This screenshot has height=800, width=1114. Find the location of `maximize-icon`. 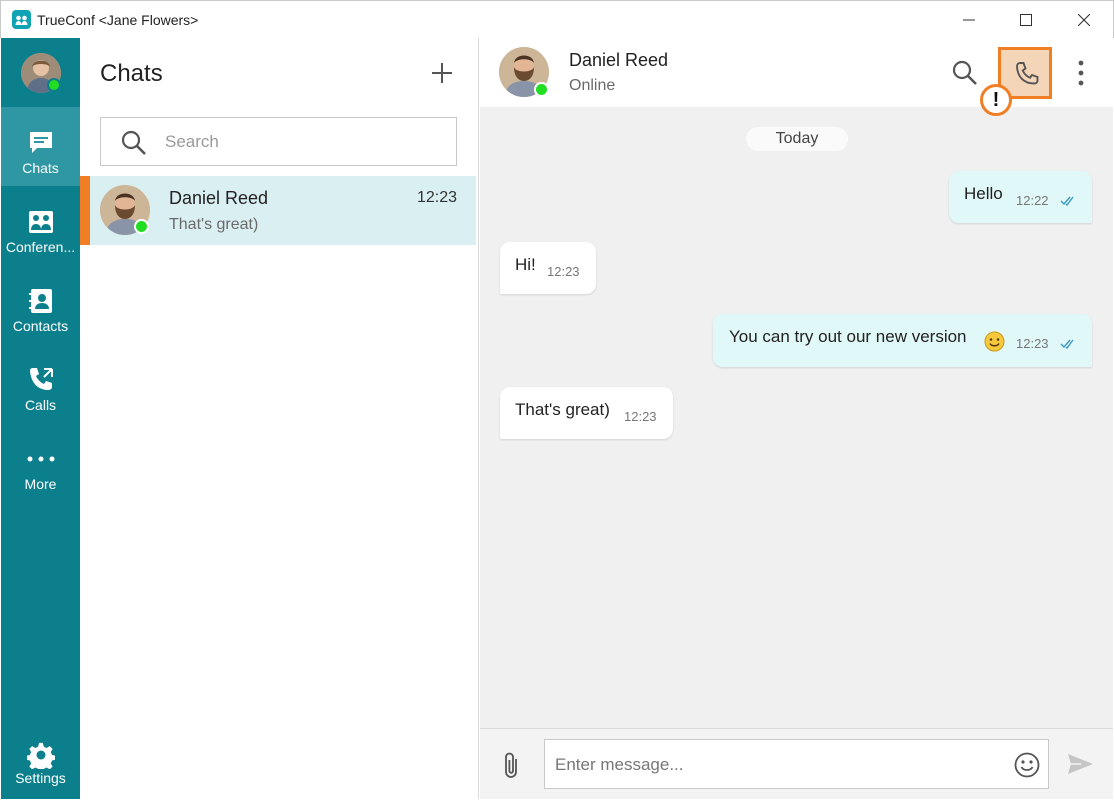

maximize-icon is located at coordinates (1026, 20).